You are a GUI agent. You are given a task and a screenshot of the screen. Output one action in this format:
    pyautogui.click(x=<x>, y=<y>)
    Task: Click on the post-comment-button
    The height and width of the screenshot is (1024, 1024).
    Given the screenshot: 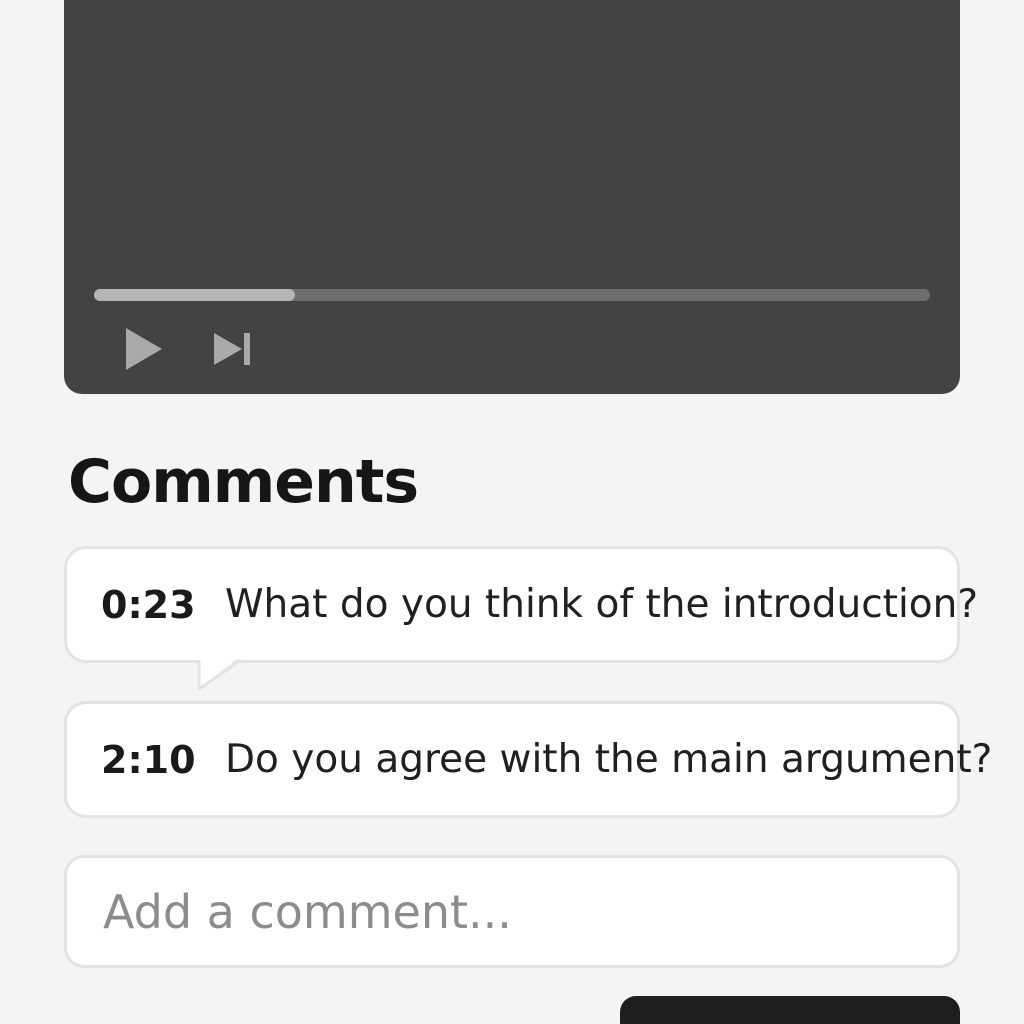 What is the action you would take?
    pyautogui.click(x=790, y=1010)
    